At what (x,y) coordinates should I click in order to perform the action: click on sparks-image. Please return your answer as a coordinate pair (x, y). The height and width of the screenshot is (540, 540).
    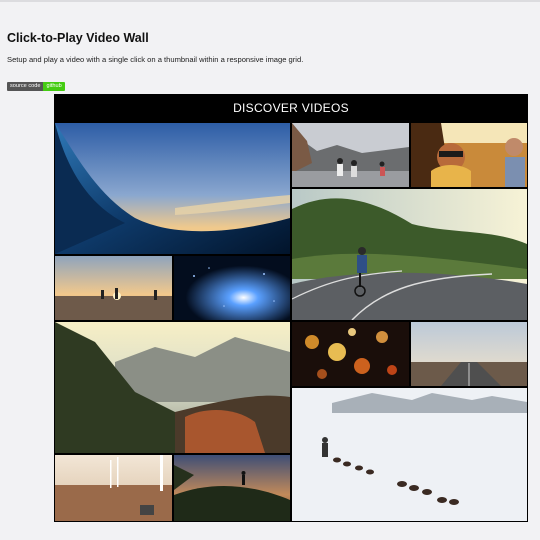
    Looking at the image, I should click on (232, 288).